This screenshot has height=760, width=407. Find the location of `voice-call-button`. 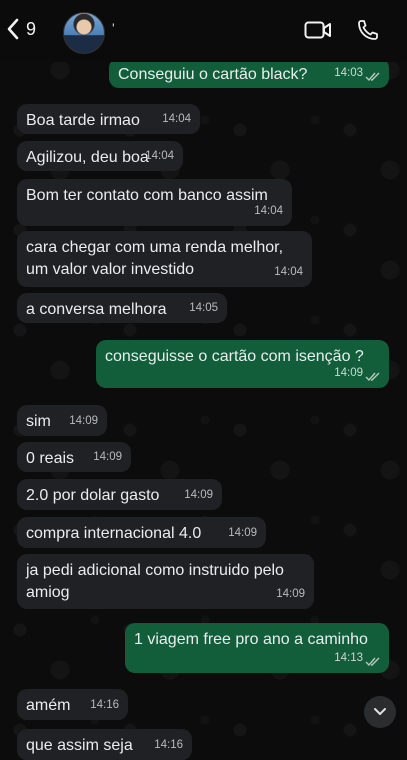

voice-call-button is located at coordinates (368, 32).